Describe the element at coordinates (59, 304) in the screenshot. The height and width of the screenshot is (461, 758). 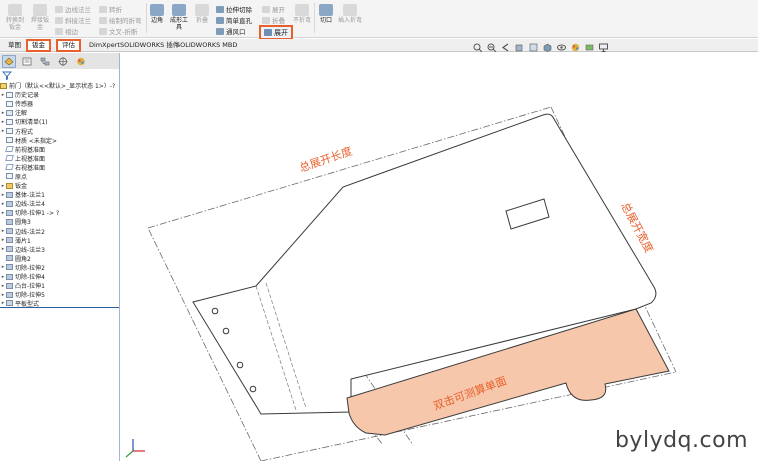
I see `tree-item: ▸ 平板型式` at that location.